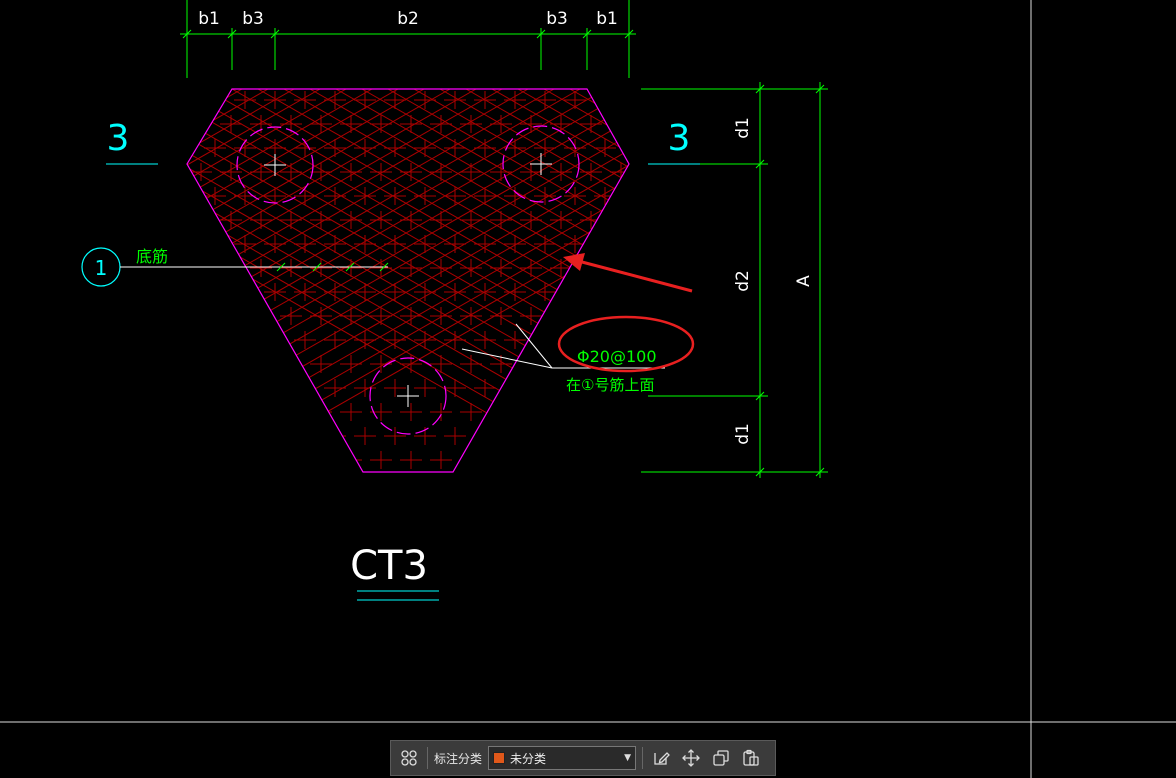 This screenshot has height=778, width=1176. Describe the element at coordinates (152, 256) in the screenshot. I see `callout-text: 底筋` at that location.